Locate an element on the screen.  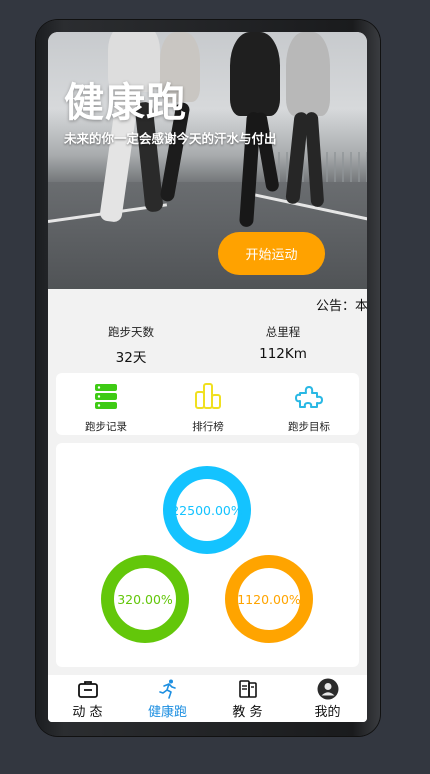
stat-label: 跑步天数 is located at coordinates (131, 332).